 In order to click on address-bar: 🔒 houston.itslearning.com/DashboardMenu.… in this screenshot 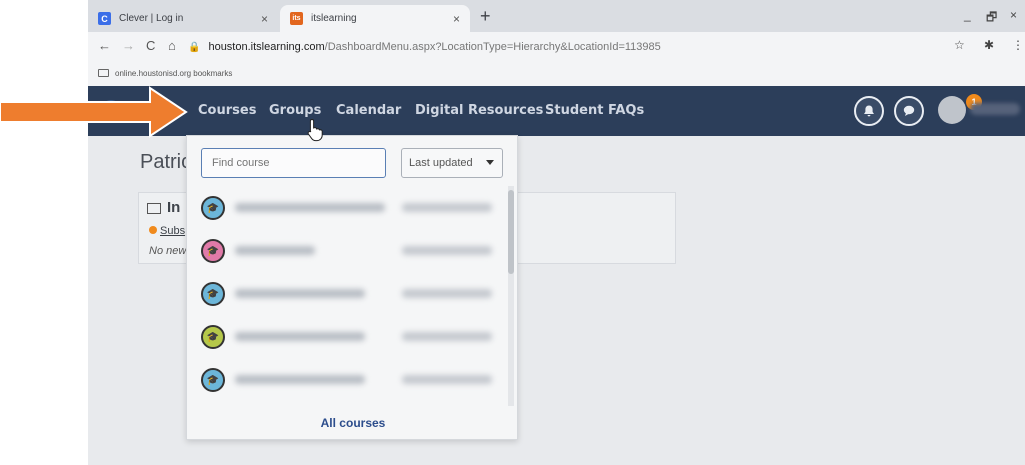, I will do `click(563, 47)`.